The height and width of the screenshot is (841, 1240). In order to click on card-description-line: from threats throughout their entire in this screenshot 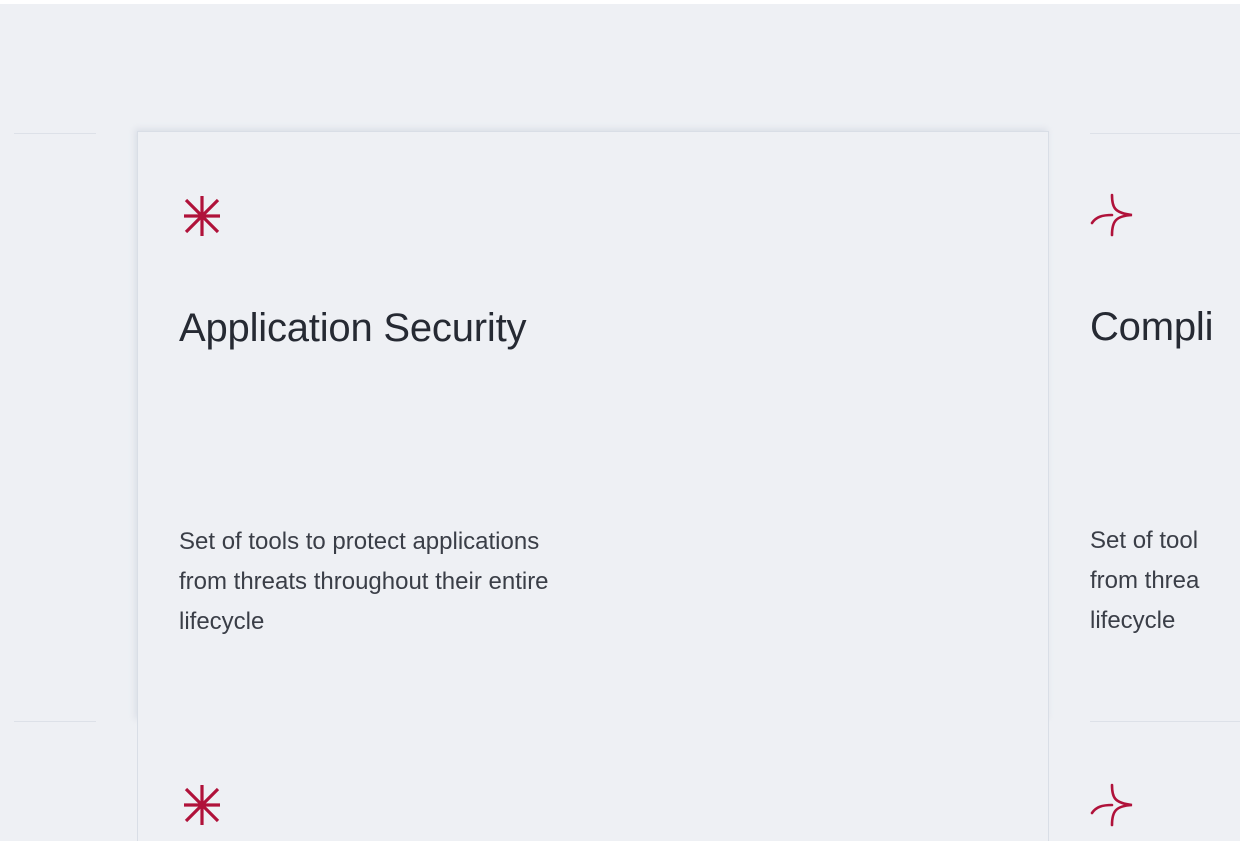, I will do `click(364, 581)`.